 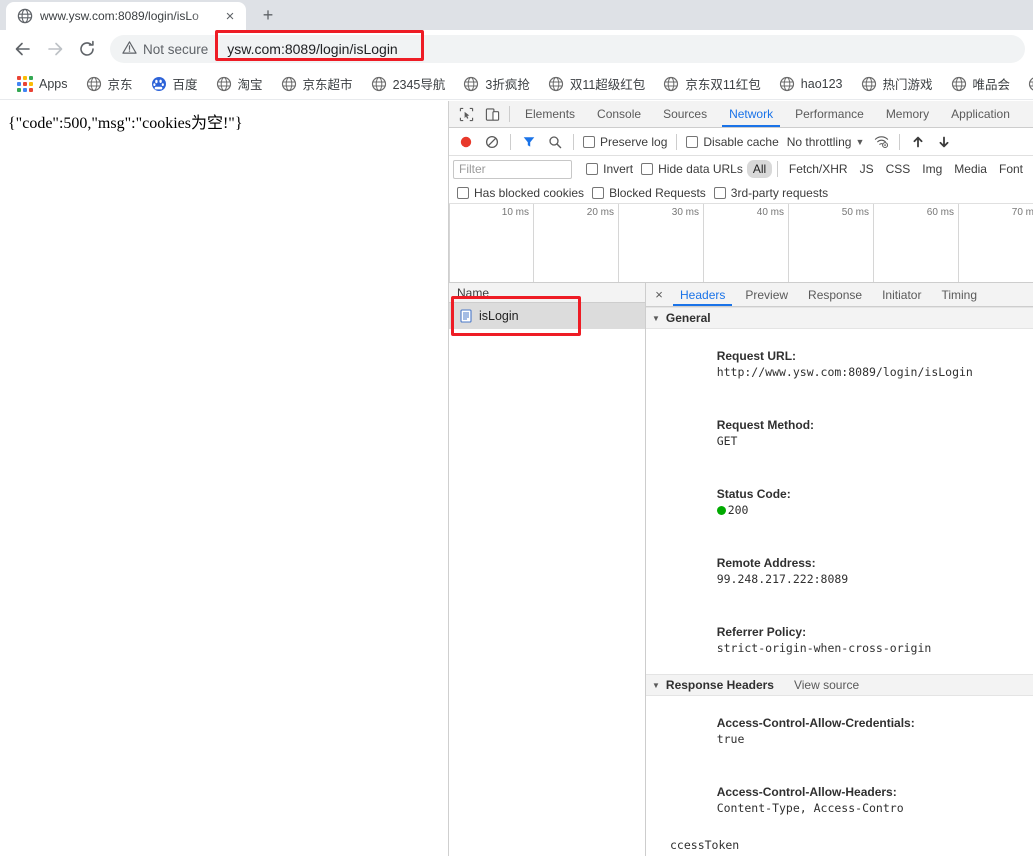 I want to click on header-name: Request URL:, so click(x=756, y=355).